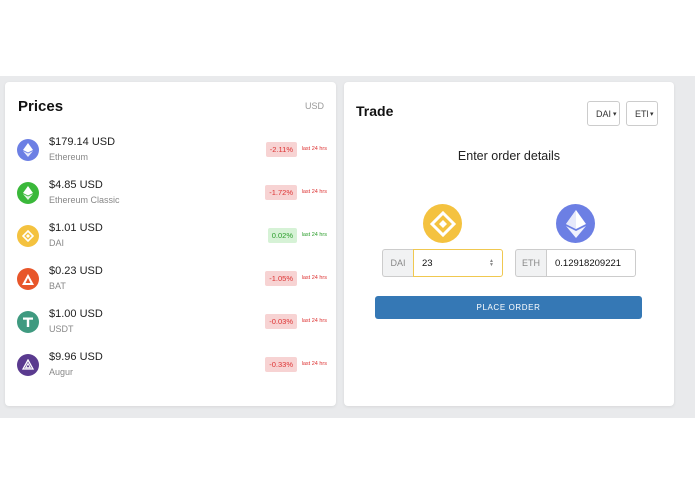 The image size is (695, 494). What do you see at coordinates (76, 357) in the screenshot?
I see `coin-price: $9.96 USD` at bounding box center [76, 357].